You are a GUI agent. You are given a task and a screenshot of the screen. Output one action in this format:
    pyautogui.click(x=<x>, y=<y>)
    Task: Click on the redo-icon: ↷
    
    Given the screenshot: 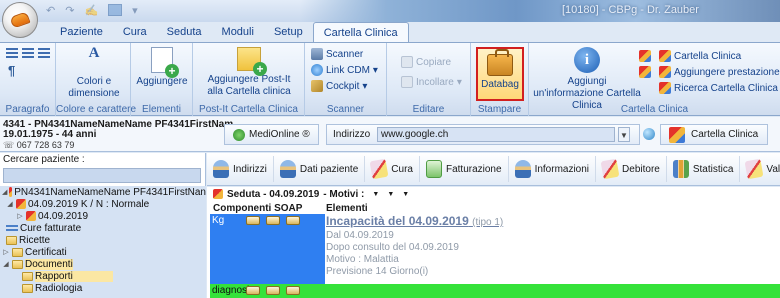 What is the action you would take?
    pyautogui.click(x=69, y=10)
    